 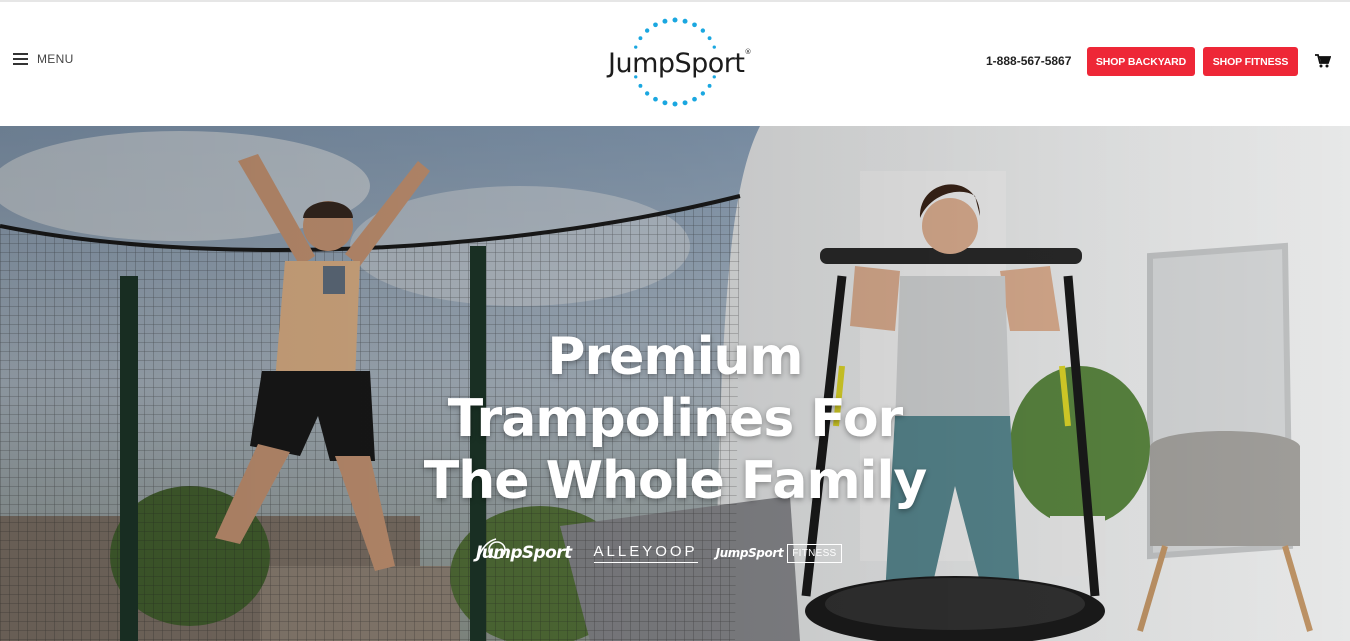 What do you see at coordinates (1141, 61) in the screenshot?
I see `shop-backyard-button: SHOP BACKYARD` at bounding box center [1141, 61].